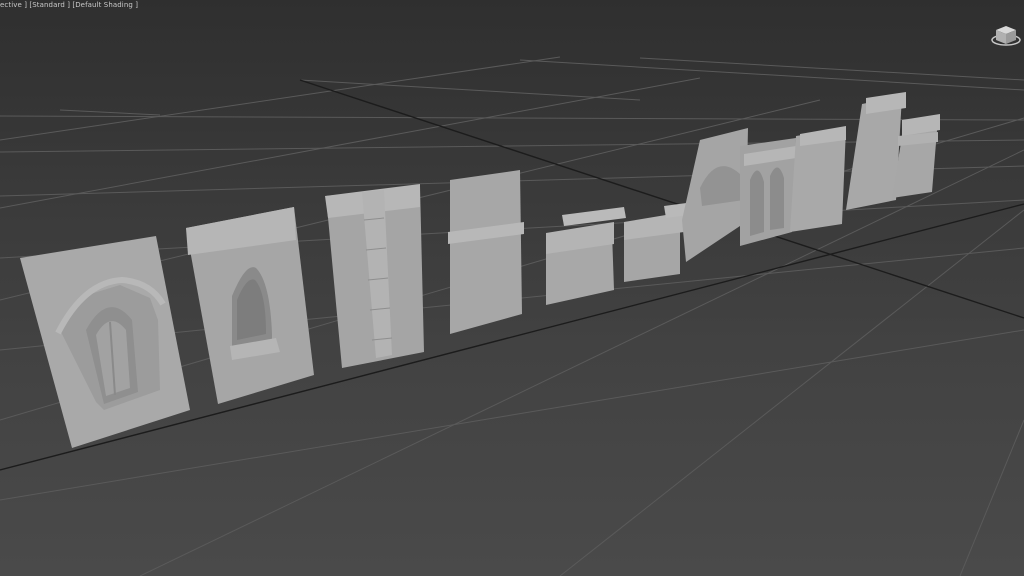 The image size is (1024, 576). I want to click on wall-panel-plain, so click(486, 252).